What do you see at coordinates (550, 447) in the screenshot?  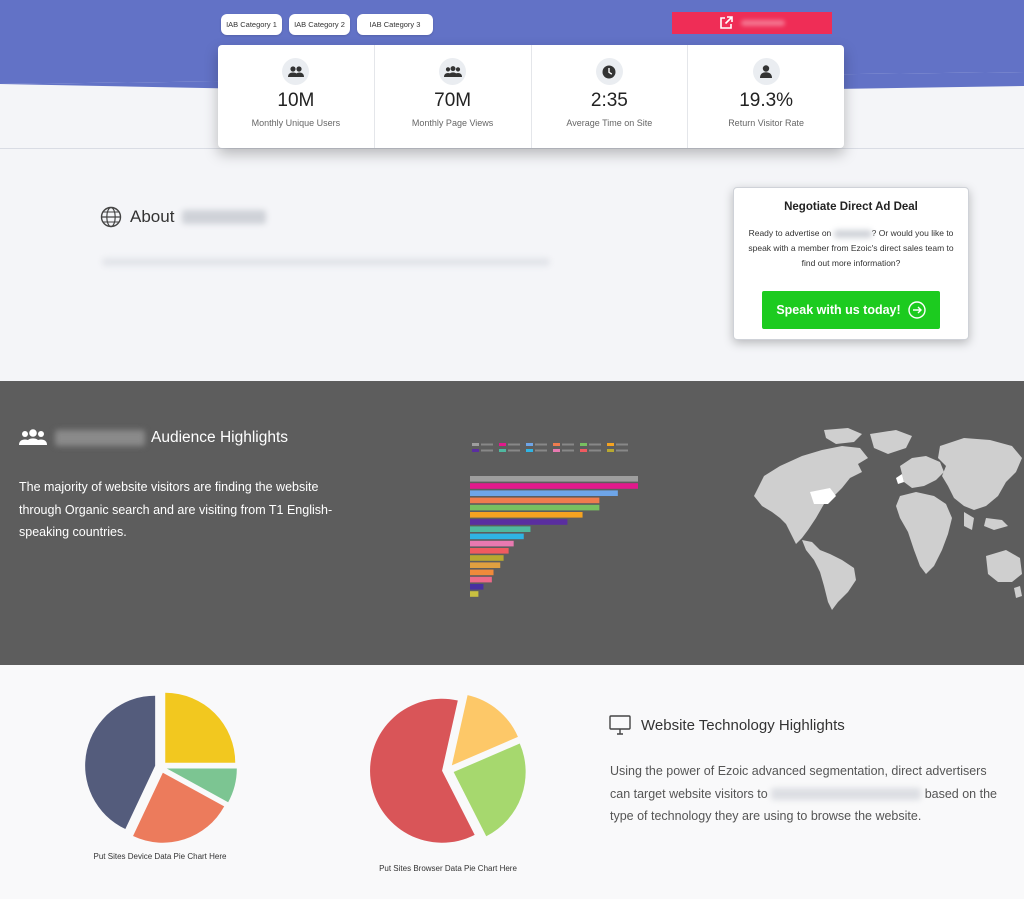 I see `chart-legend` at bounding box center [550, 447].